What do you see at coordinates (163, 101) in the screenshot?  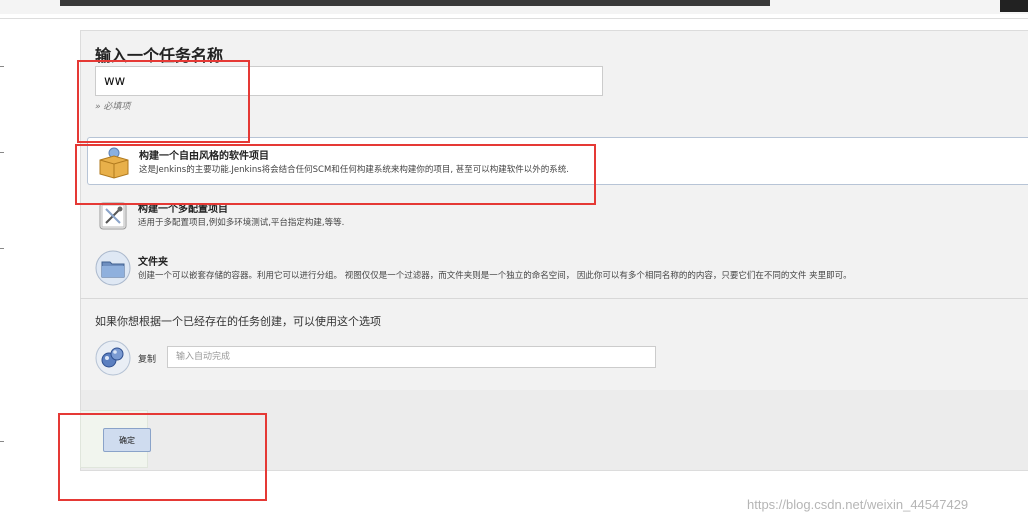 I see `annotation-box-name` at bounding box center [163, 101].